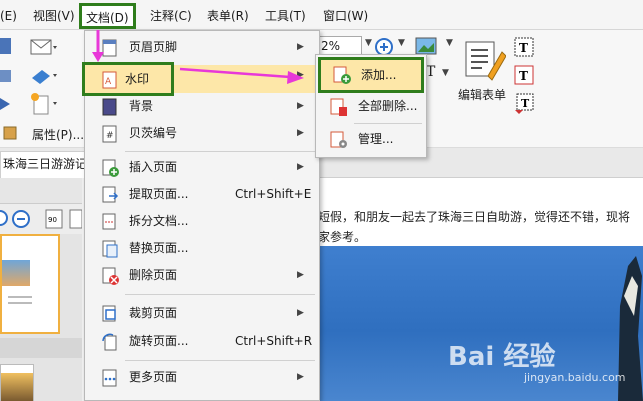  I want to click on add-watermark-icon, so click(342, 75).